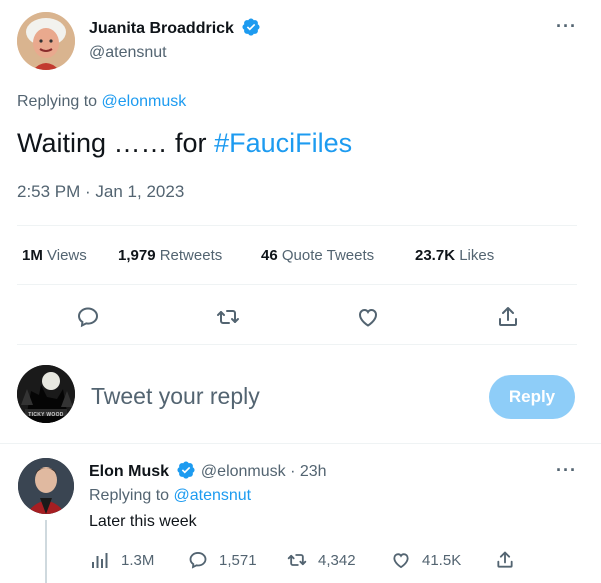 This screenshot has height=583, width=601. What do you see at coordinates (566, 470) in the screenshot?
I see `reply-more-options-icon: ···` at bounding box center [566, 470].